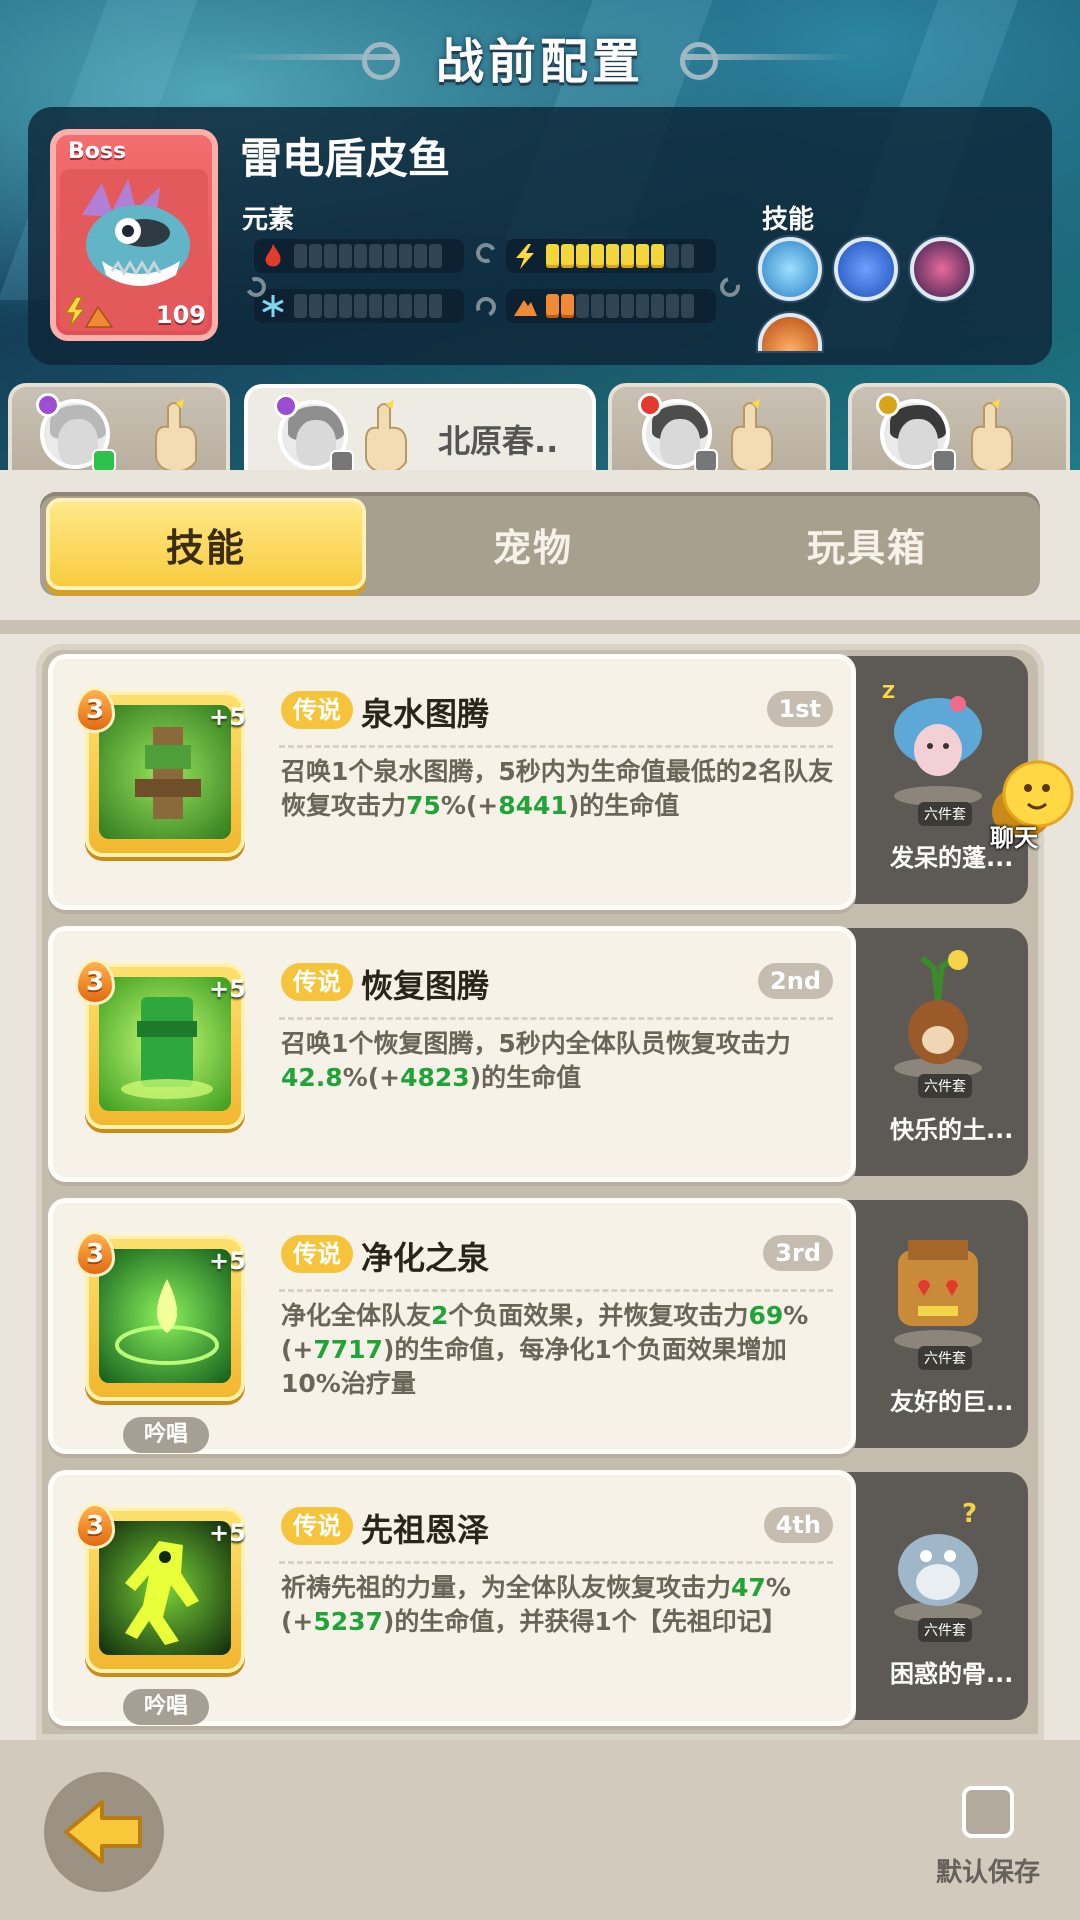 This screenshot has width=1080, height=1920. Describe the element at coordinates (89, 312) in the screenshot. I see `lightning-earth-icon` at that location.